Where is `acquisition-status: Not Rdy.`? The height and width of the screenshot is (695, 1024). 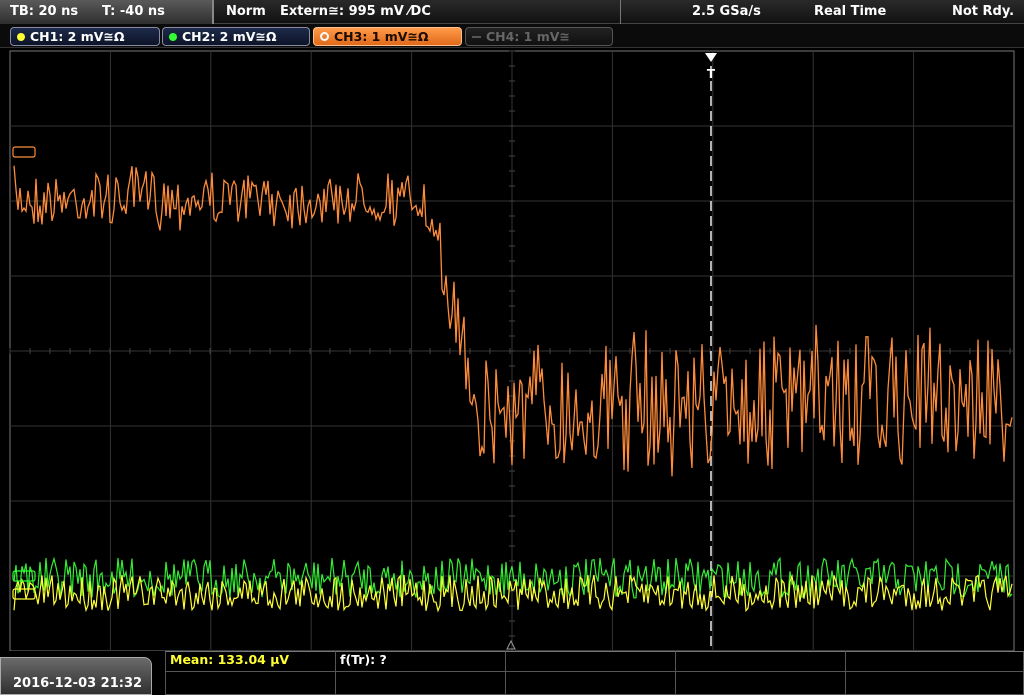 acquisition-status: Not Rdy. is located at coordinates (983, 11).